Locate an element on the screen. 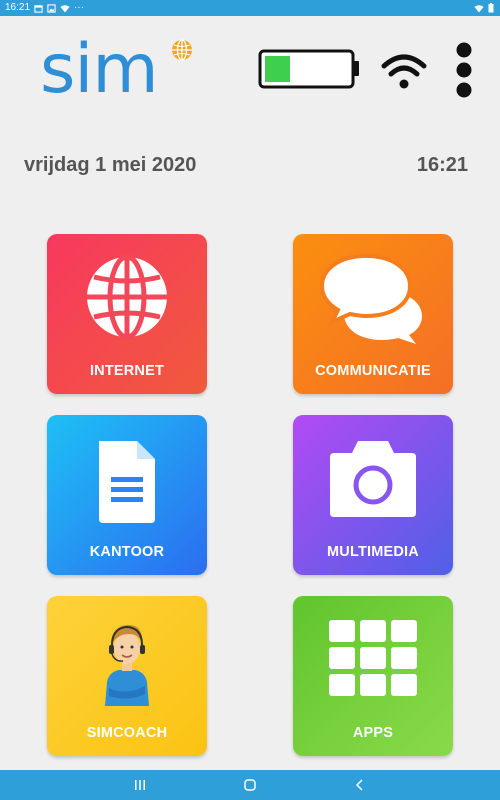 This screenshot has width=500, height=800. navigation-bar is located at coordinates (250, 785).